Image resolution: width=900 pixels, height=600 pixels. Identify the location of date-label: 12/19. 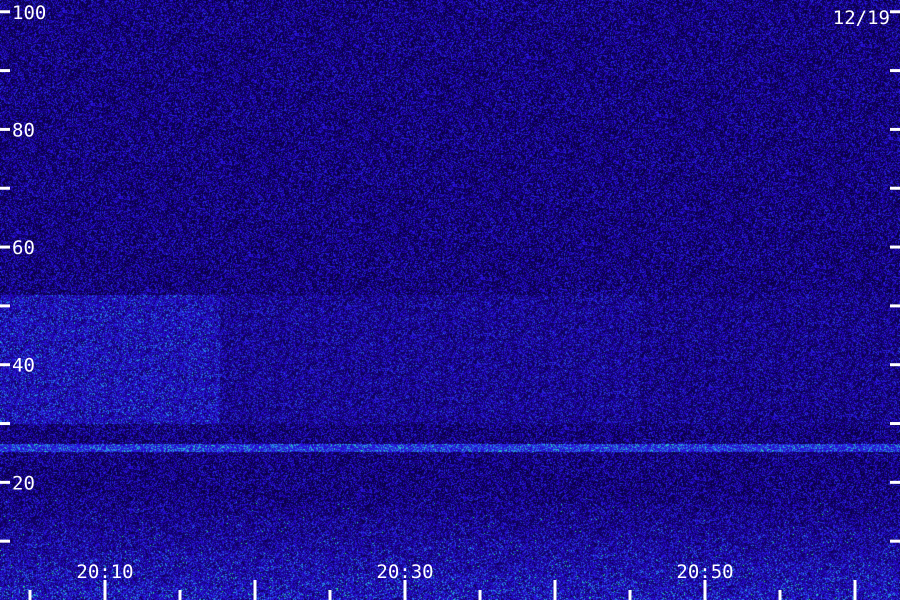
(861, 18).